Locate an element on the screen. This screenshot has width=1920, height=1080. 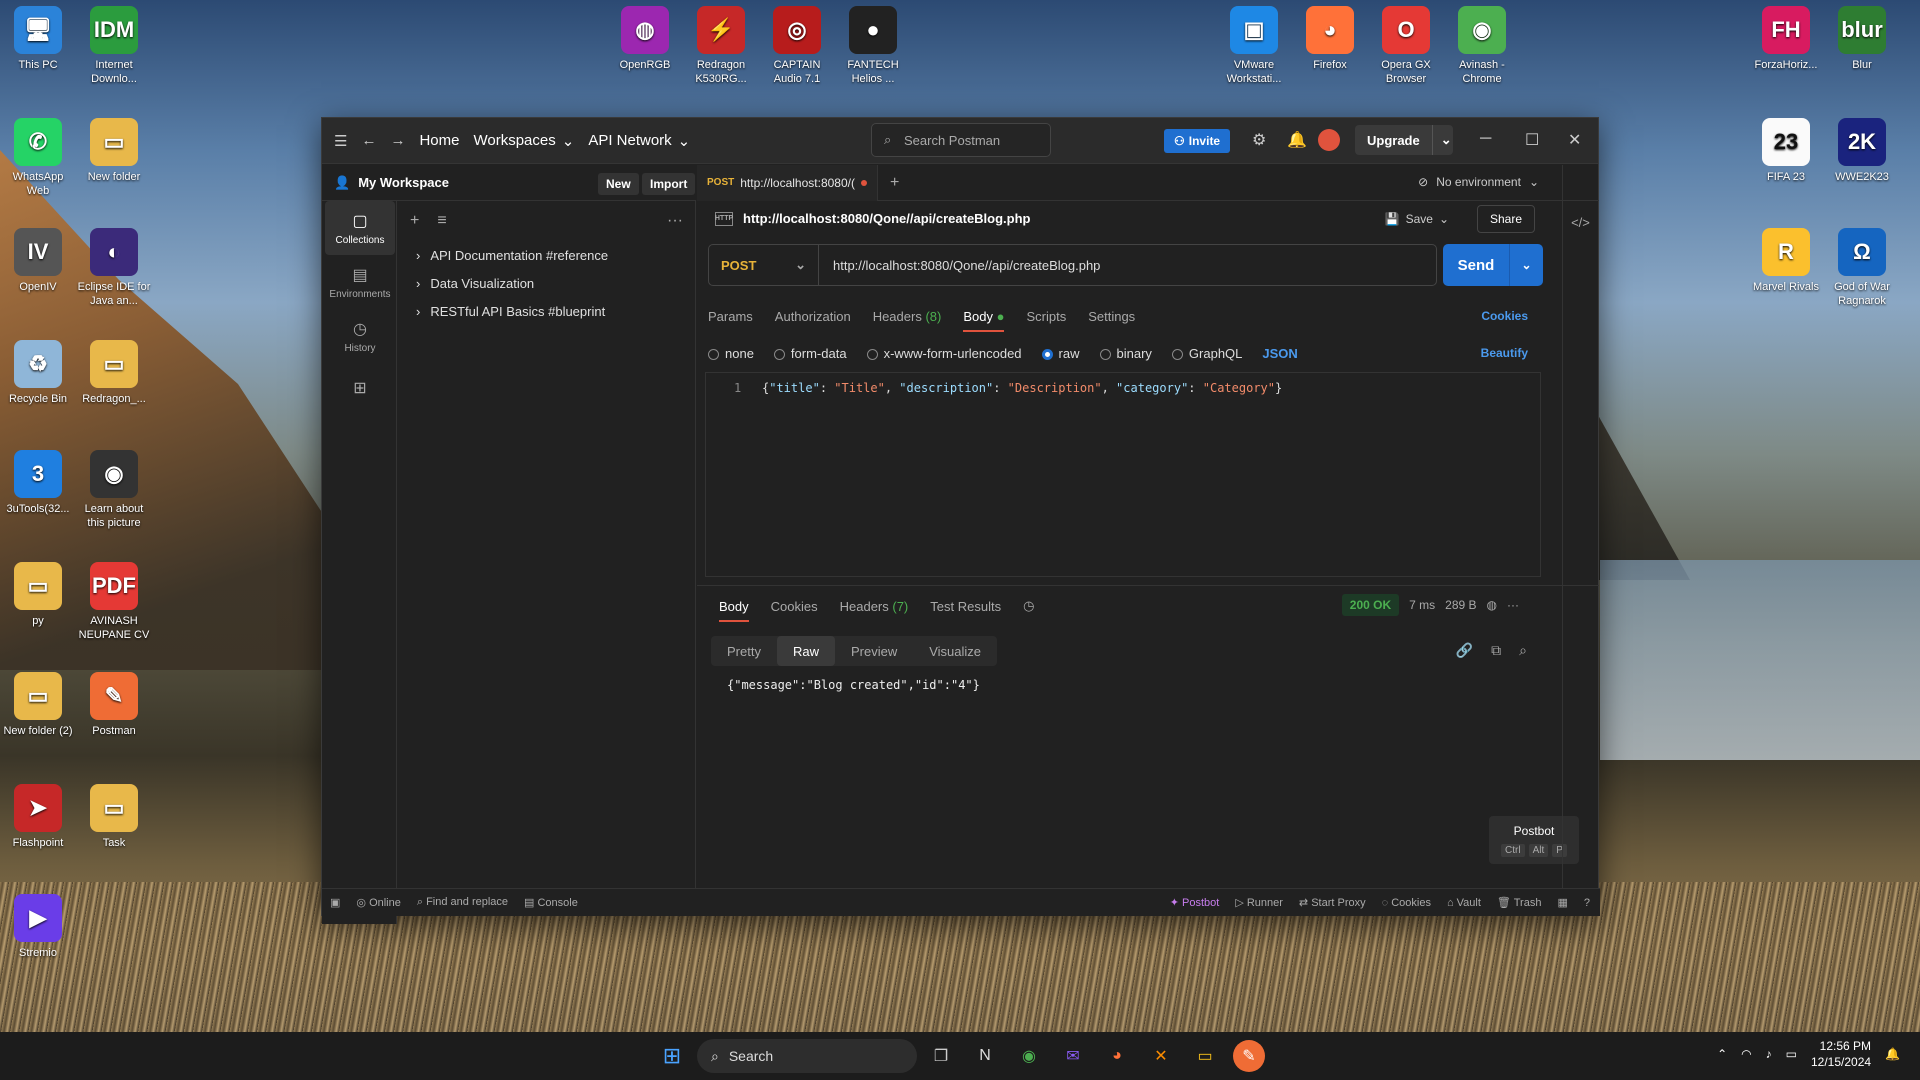
forward-arrow-icon: → is located at coordinates (397, 140).